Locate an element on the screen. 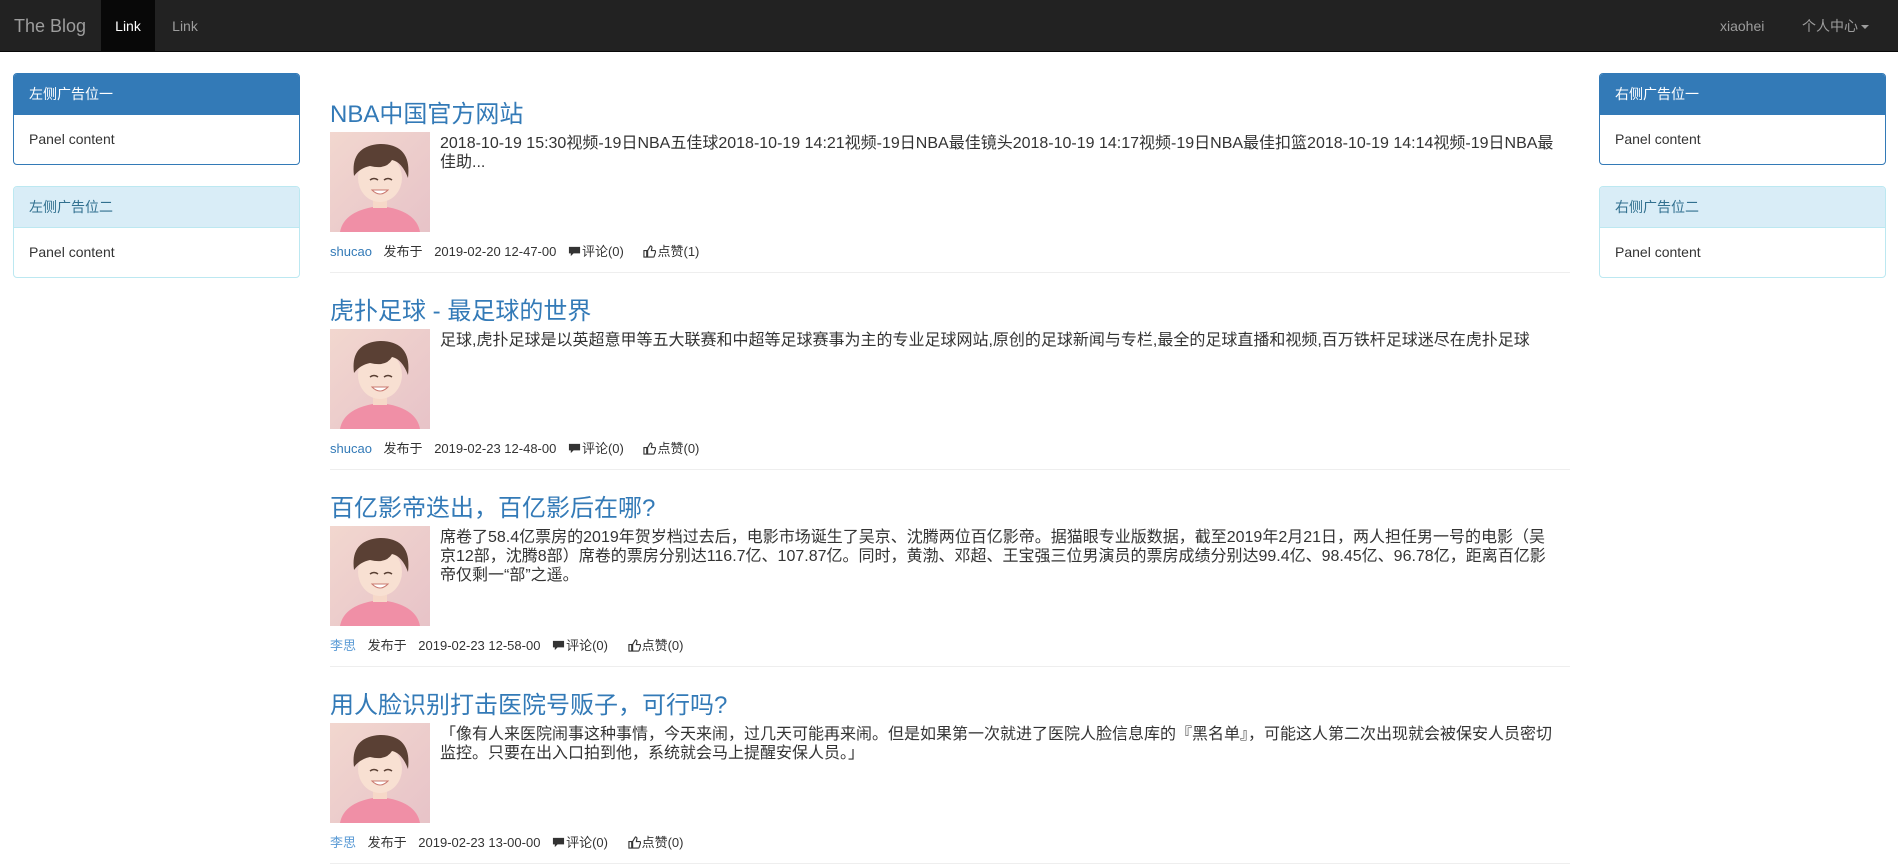  publish-date: 2019-02-23 13-00-00 is located at coordinates (479, 842).